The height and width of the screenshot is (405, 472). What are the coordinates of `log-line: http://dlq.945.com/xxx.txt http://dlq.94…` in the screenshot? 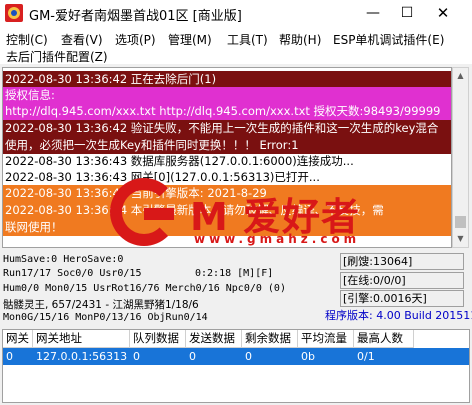 It's located at (227, 111).